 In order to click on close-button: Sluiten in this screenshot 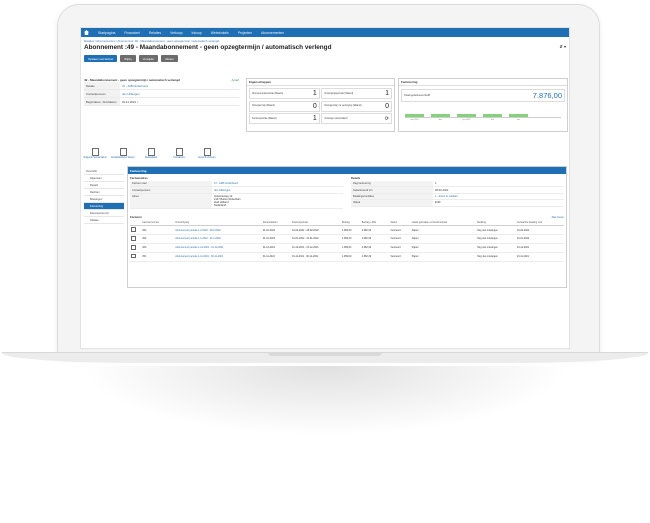, I will do `click(169, 58)`.